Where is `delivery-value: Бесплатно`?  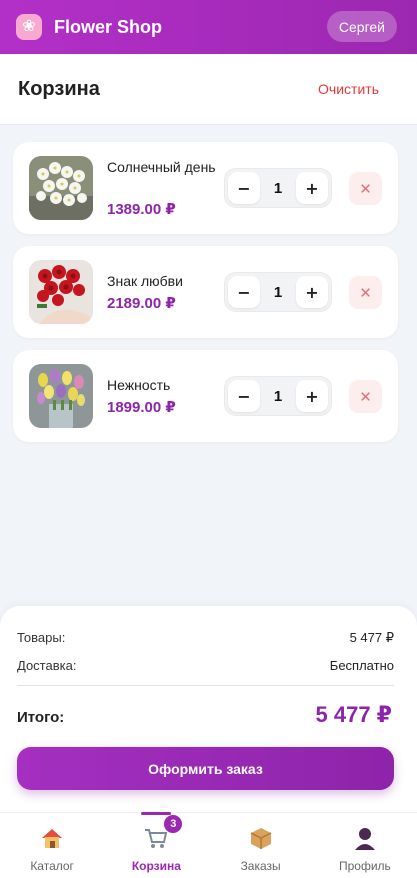 delivery-value: Бесплатно is located at coordinates (361, 665).